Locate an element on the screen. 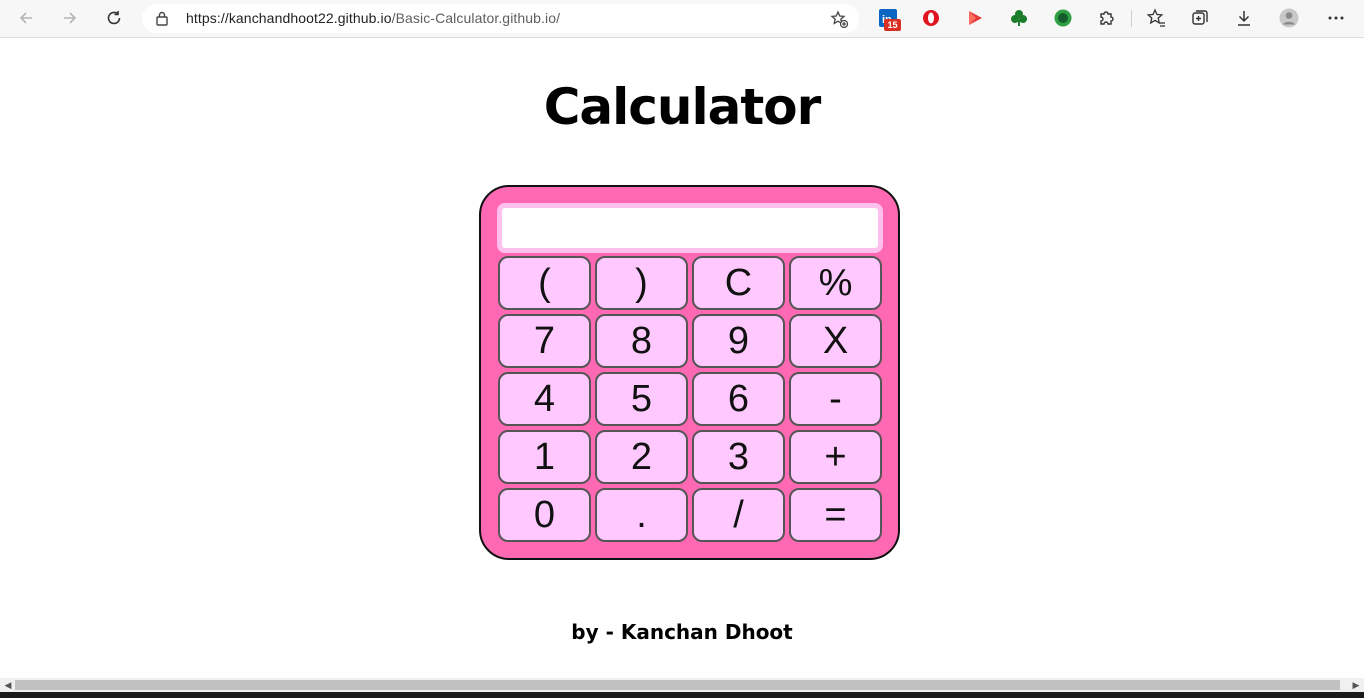  keypad: ( ) C % 7 8 9 X 4 5 6 - 1 2 3 + 0 . / = is located at coordinates (690, 399).